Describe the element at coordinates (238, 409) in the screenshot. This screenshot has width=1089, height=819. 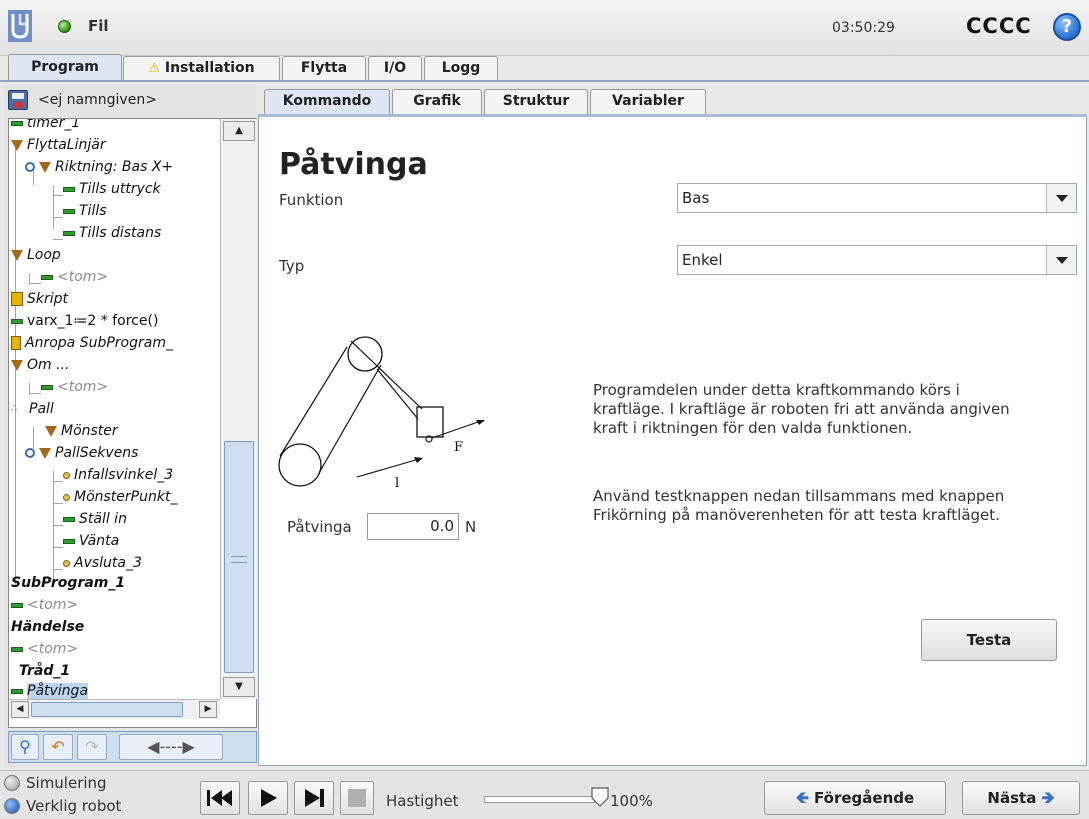
I see `tree-vertical-scrollbar: ▲ ▼` at that location.